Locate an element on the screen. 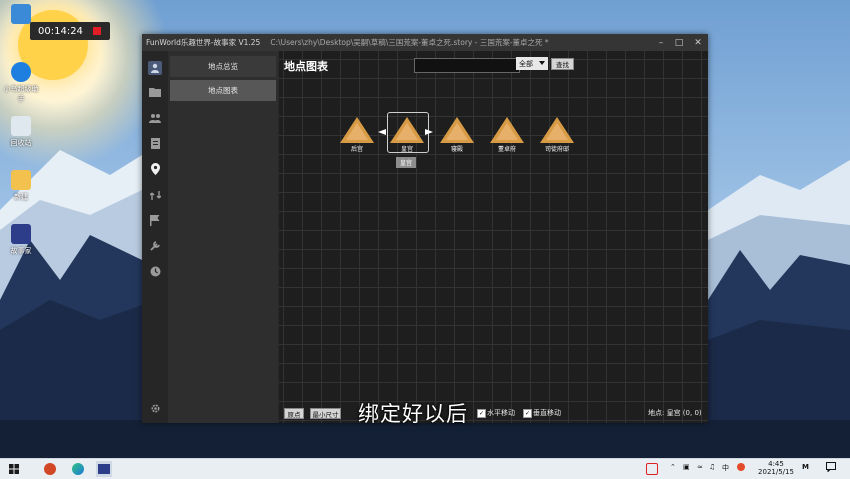 This screenshot has height=479, width=850. recycle-bin-icon is located at coordinates (21, 126).